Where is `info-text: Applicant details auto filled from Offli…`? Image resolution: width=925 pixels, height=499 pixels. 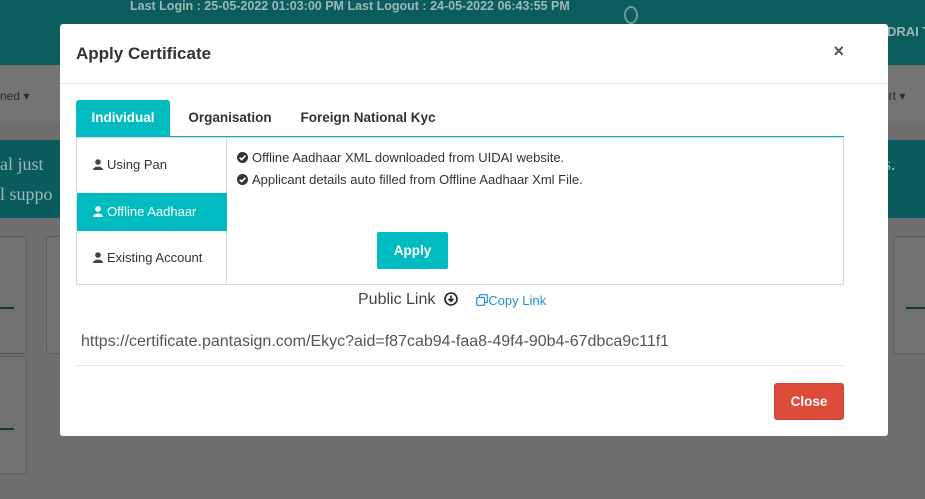 info-text: Applicant details auto filled from Offli… is located at coordinates (417, 179).